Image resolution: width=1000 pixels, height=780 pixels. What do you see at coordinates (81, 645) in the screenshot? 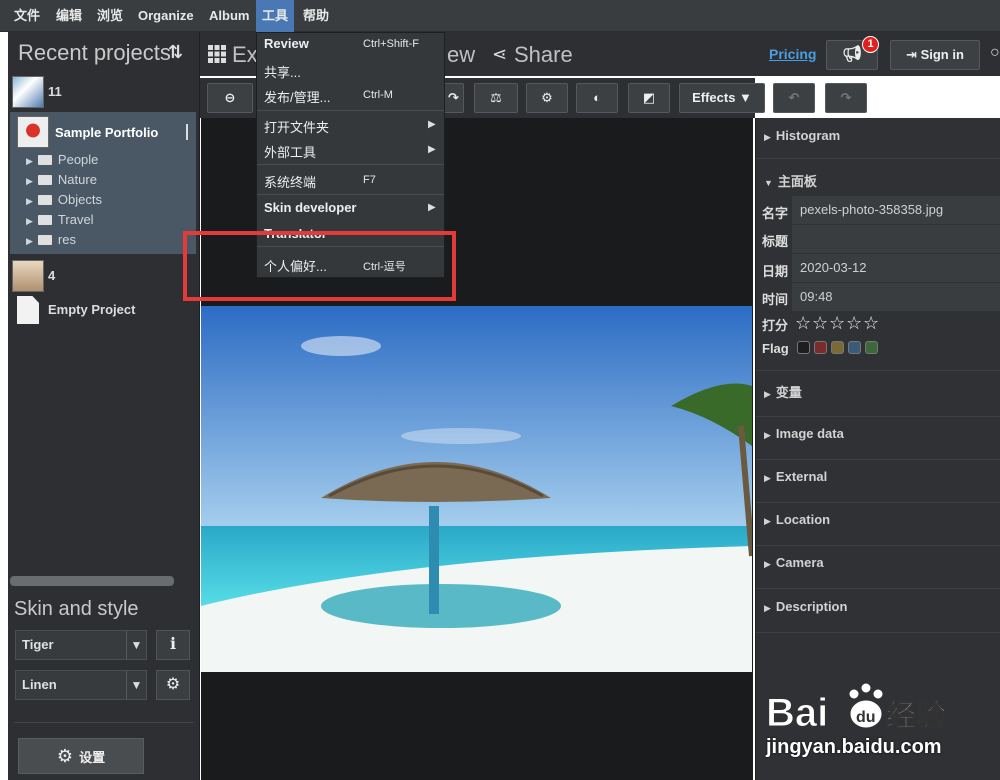
I see `skin-select: Tiger ▼` at bounding box center [81, 645].